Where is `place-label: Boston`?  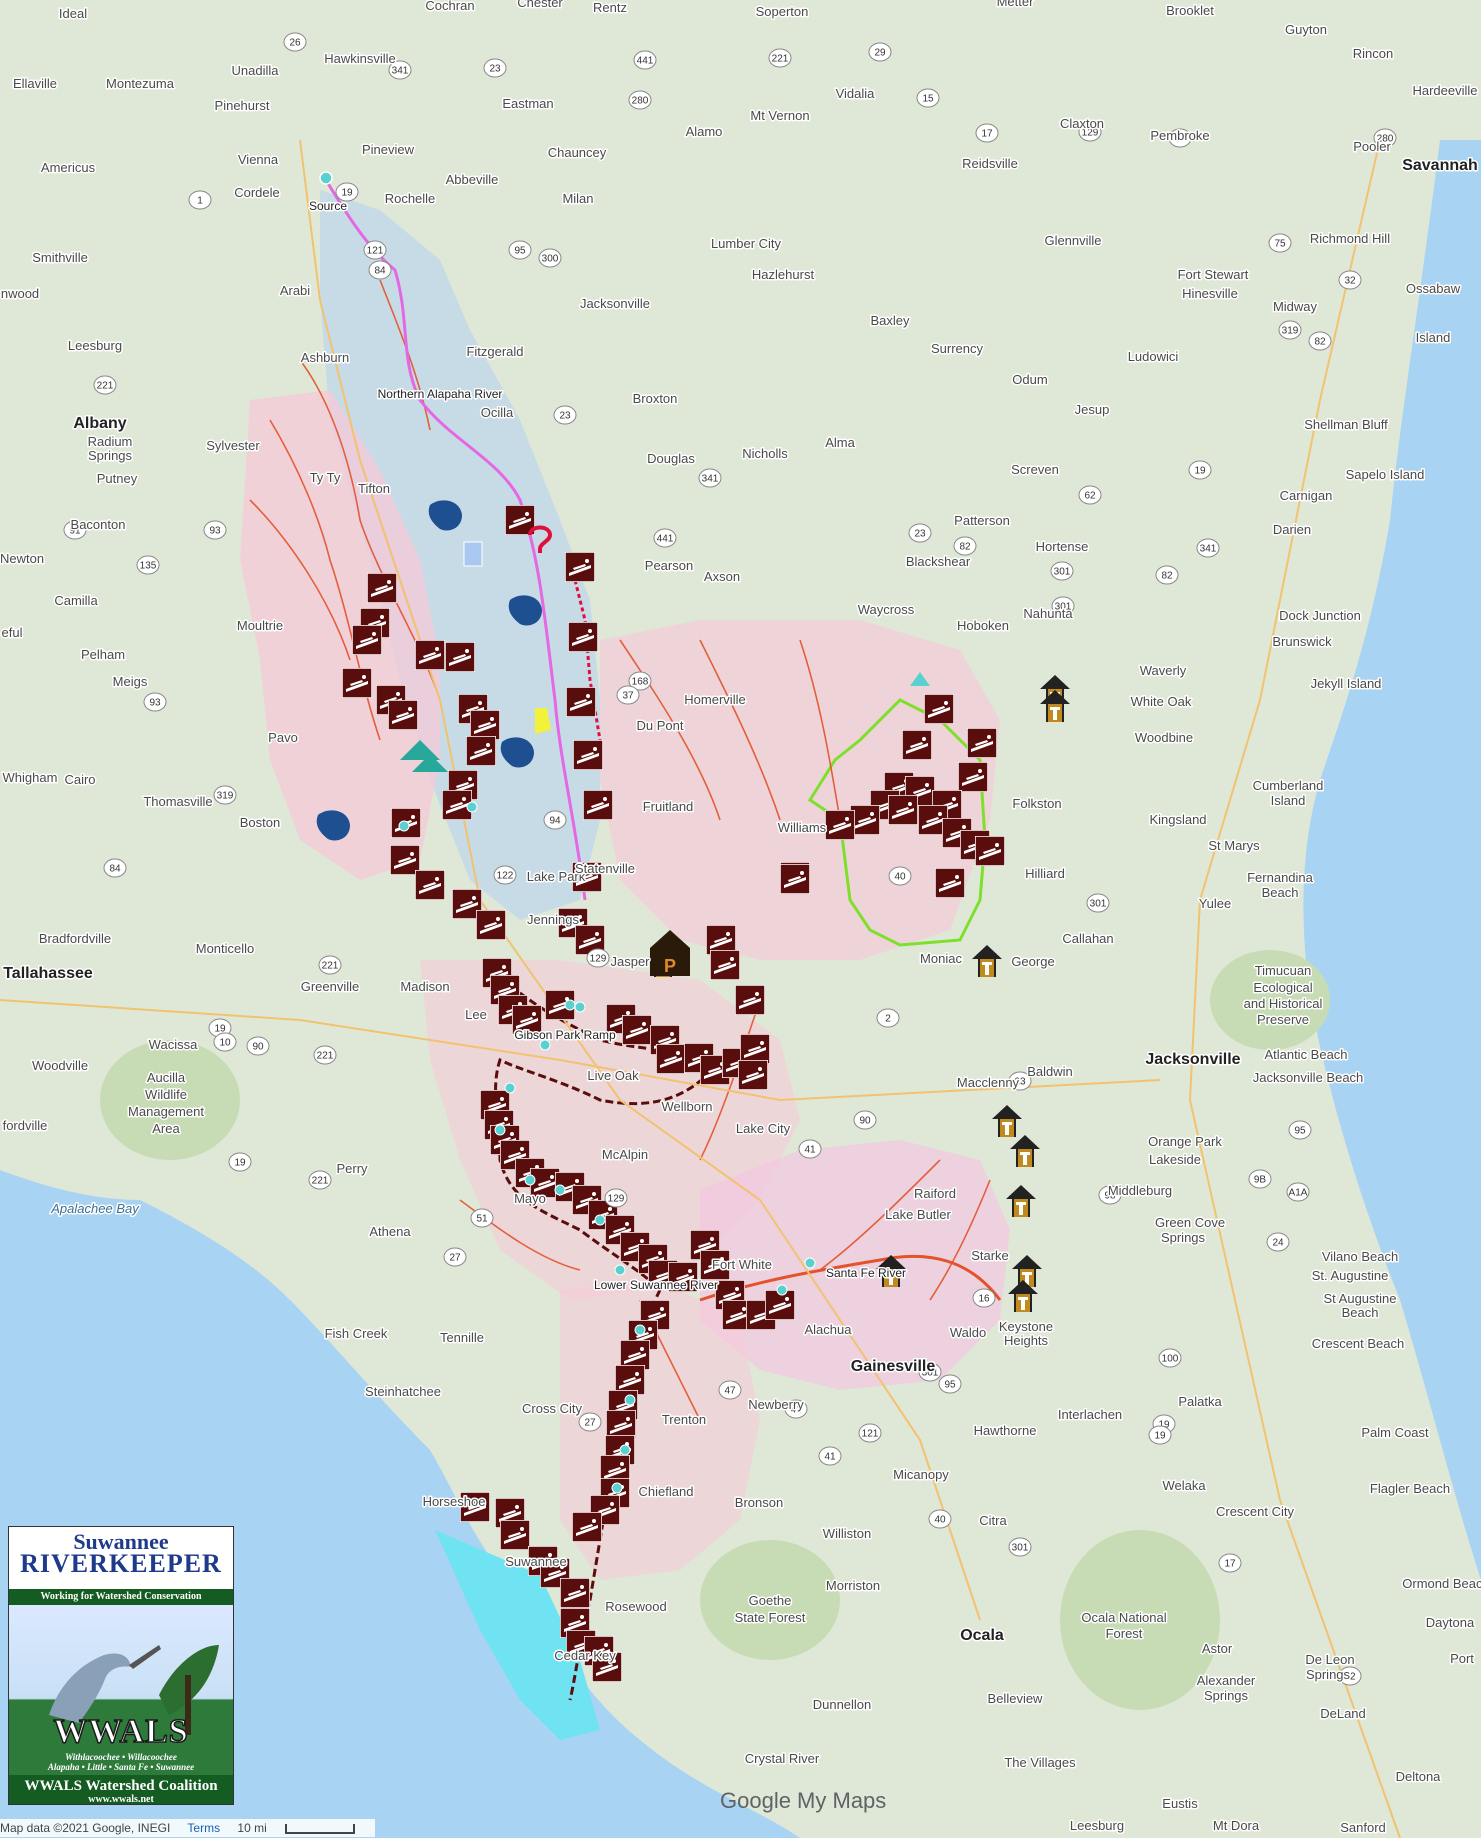 place-label: Boston is located at coordinates (260, 822).